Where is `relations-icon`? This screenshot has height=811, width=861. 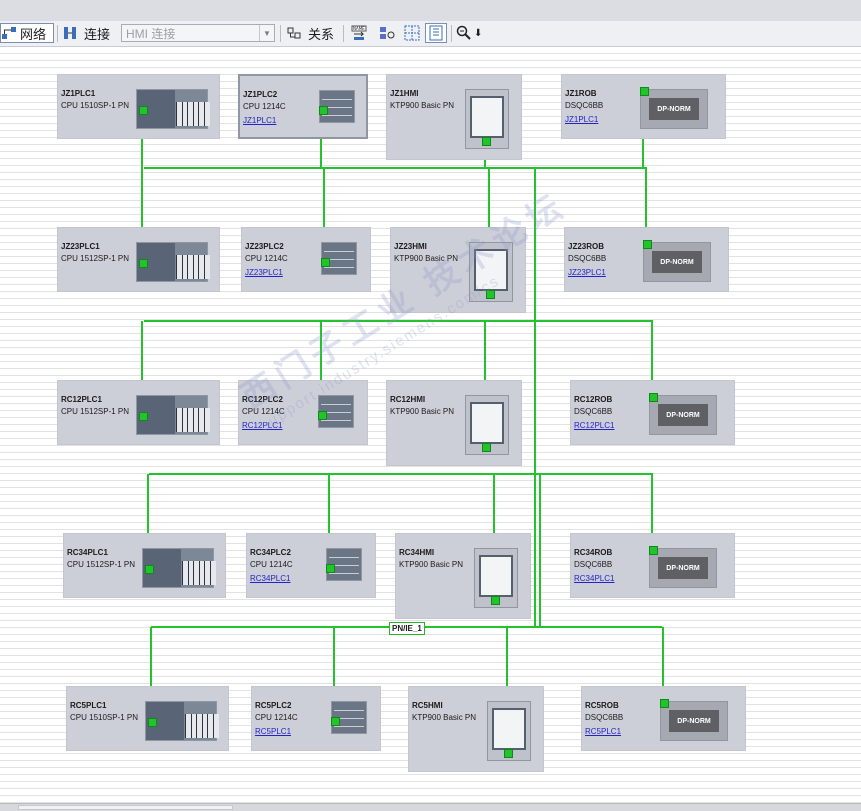
relations-icon is located at coordinates (294, 33).